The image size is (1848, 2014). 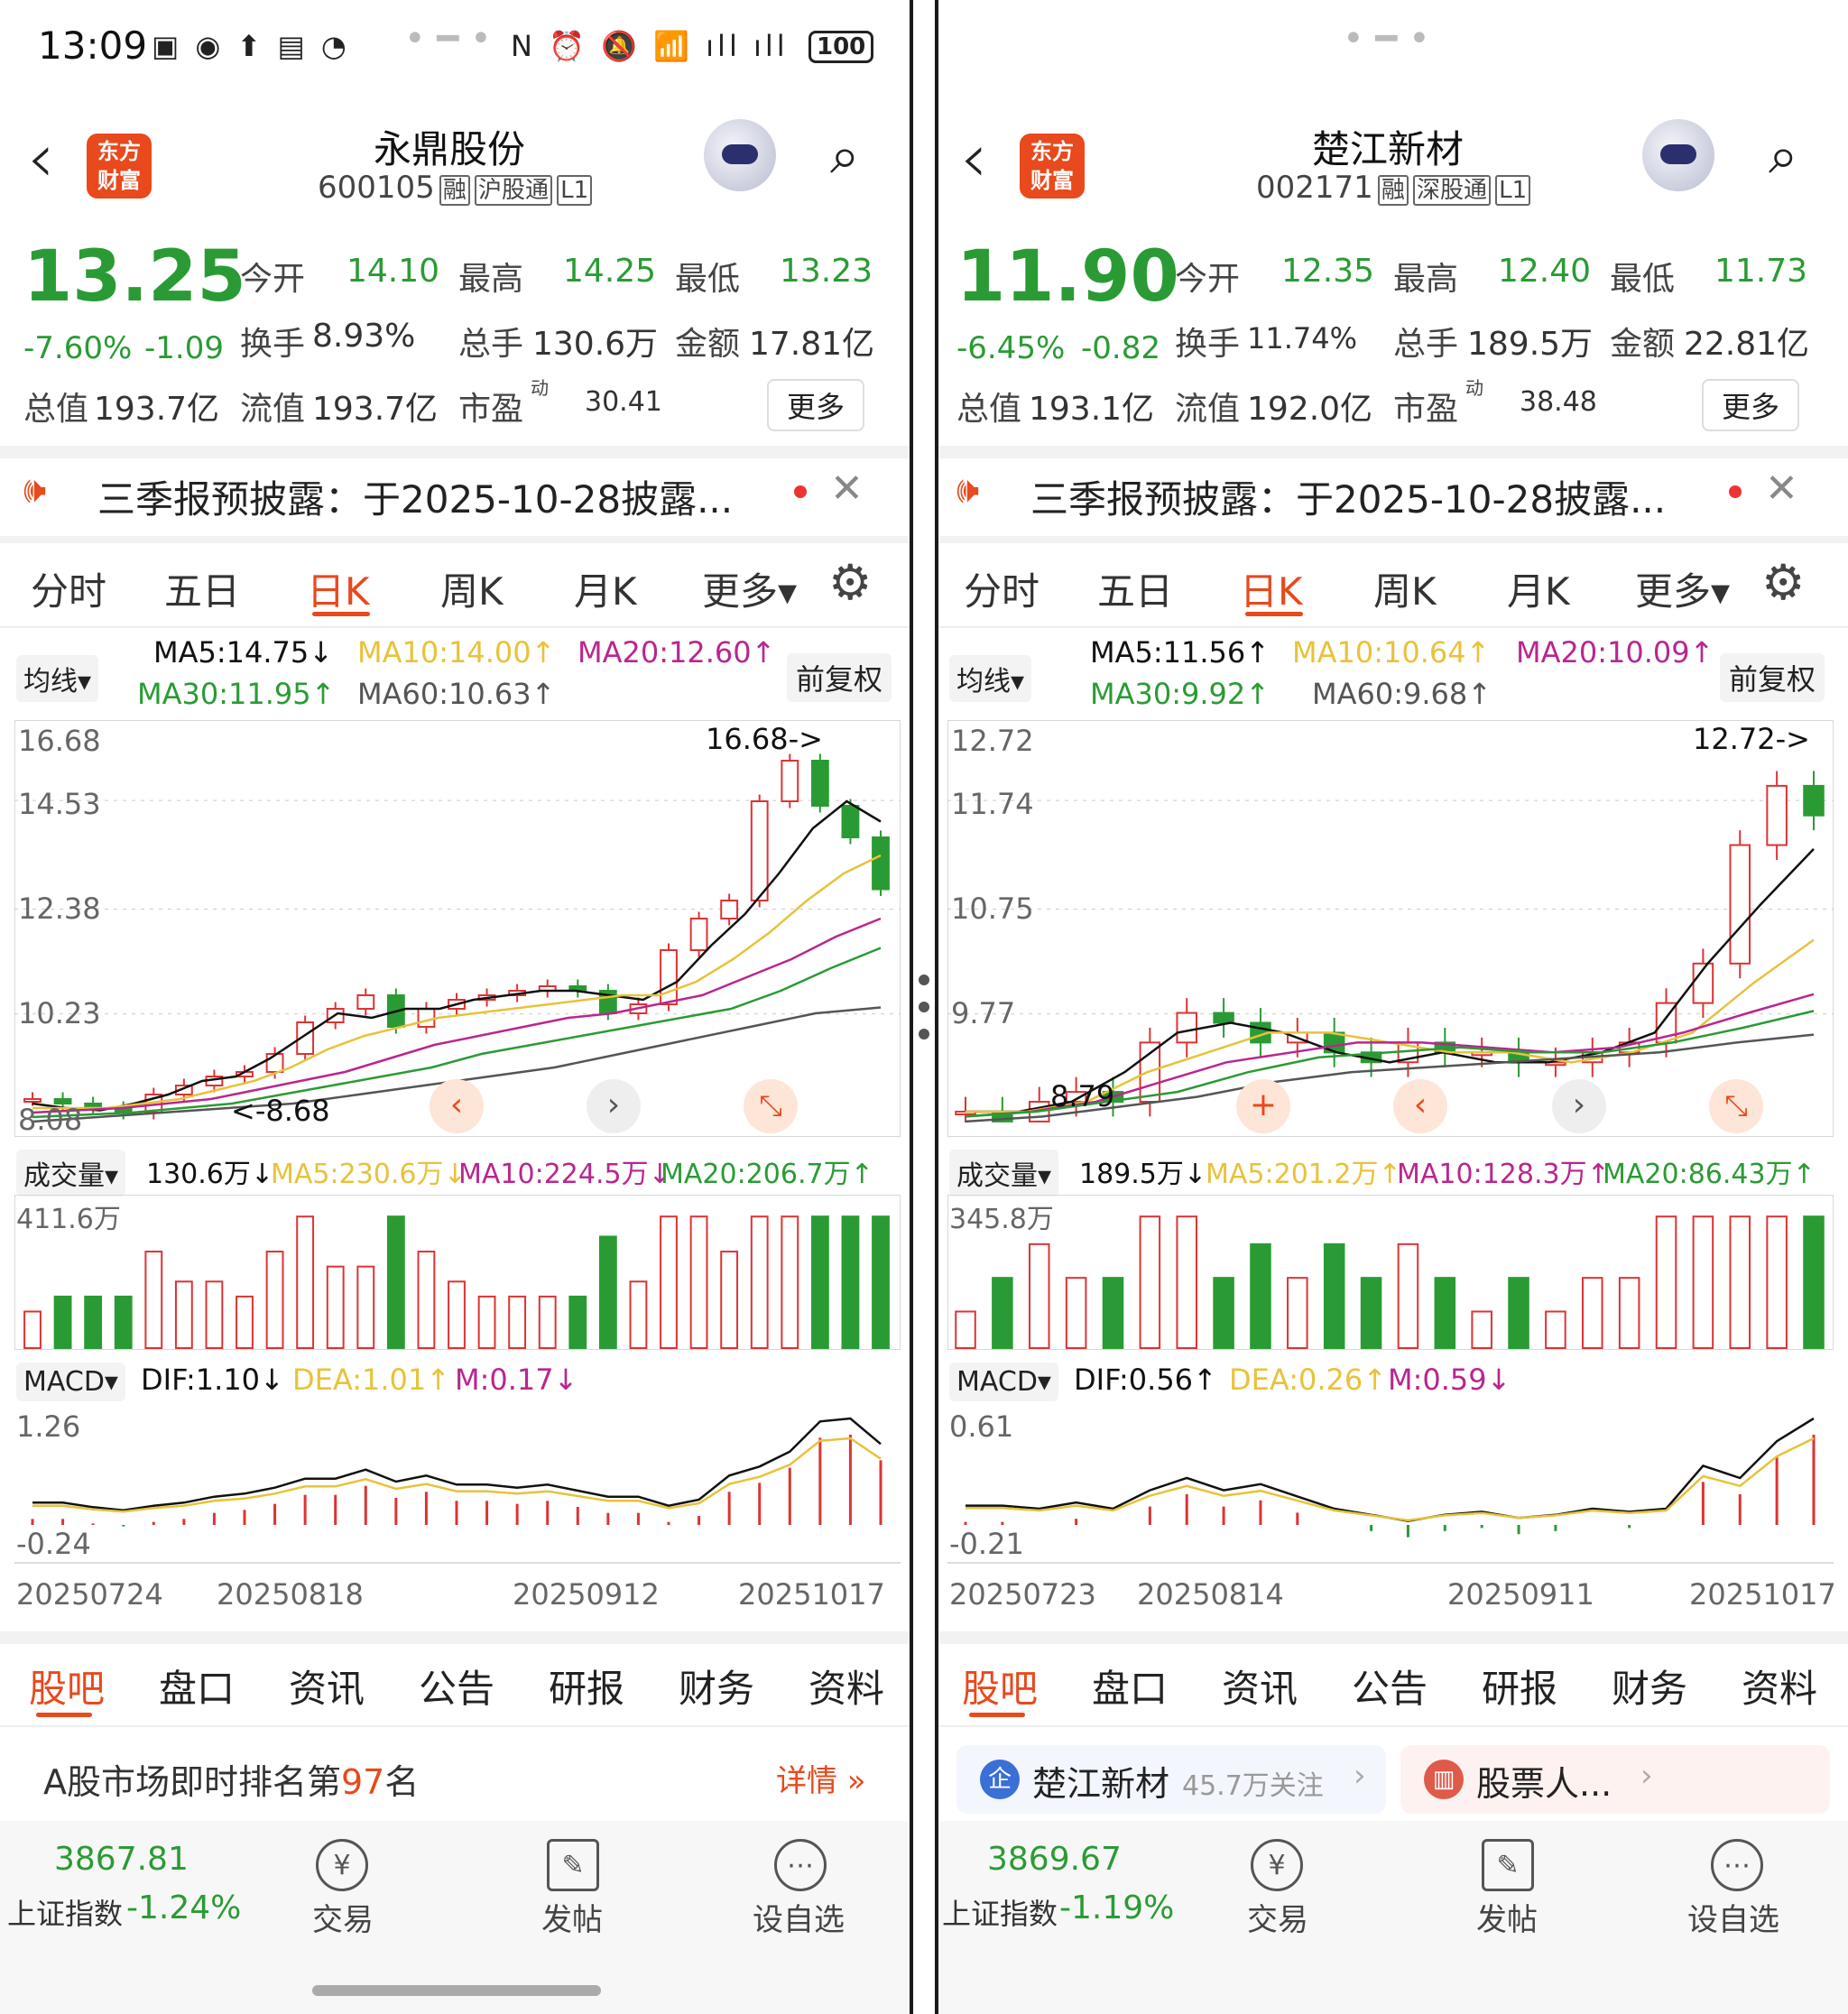 What do you see at coordinates (456, 1990) in the screenshot?
I see `home-indicator` at bounding box center [456, 1990].